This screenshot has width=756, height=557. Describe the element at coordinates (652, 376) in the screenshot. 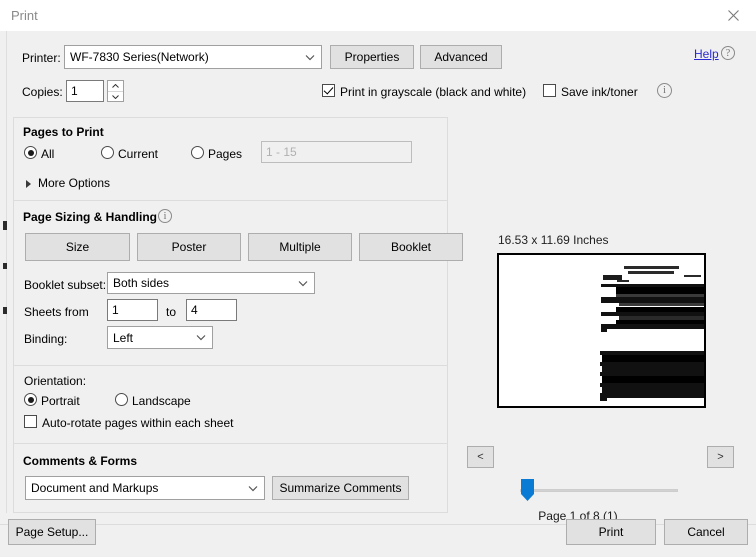

I see `score-block-bottom` at that location.